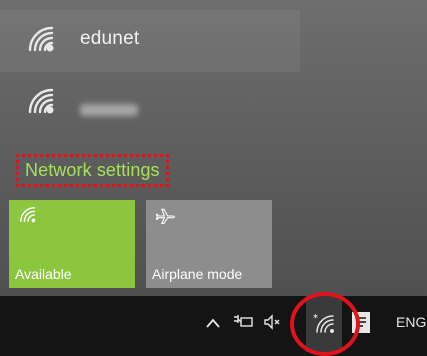 This screenshot has width=427, height=356. I want to click on speaker-muted-icon, so click(273, 322).